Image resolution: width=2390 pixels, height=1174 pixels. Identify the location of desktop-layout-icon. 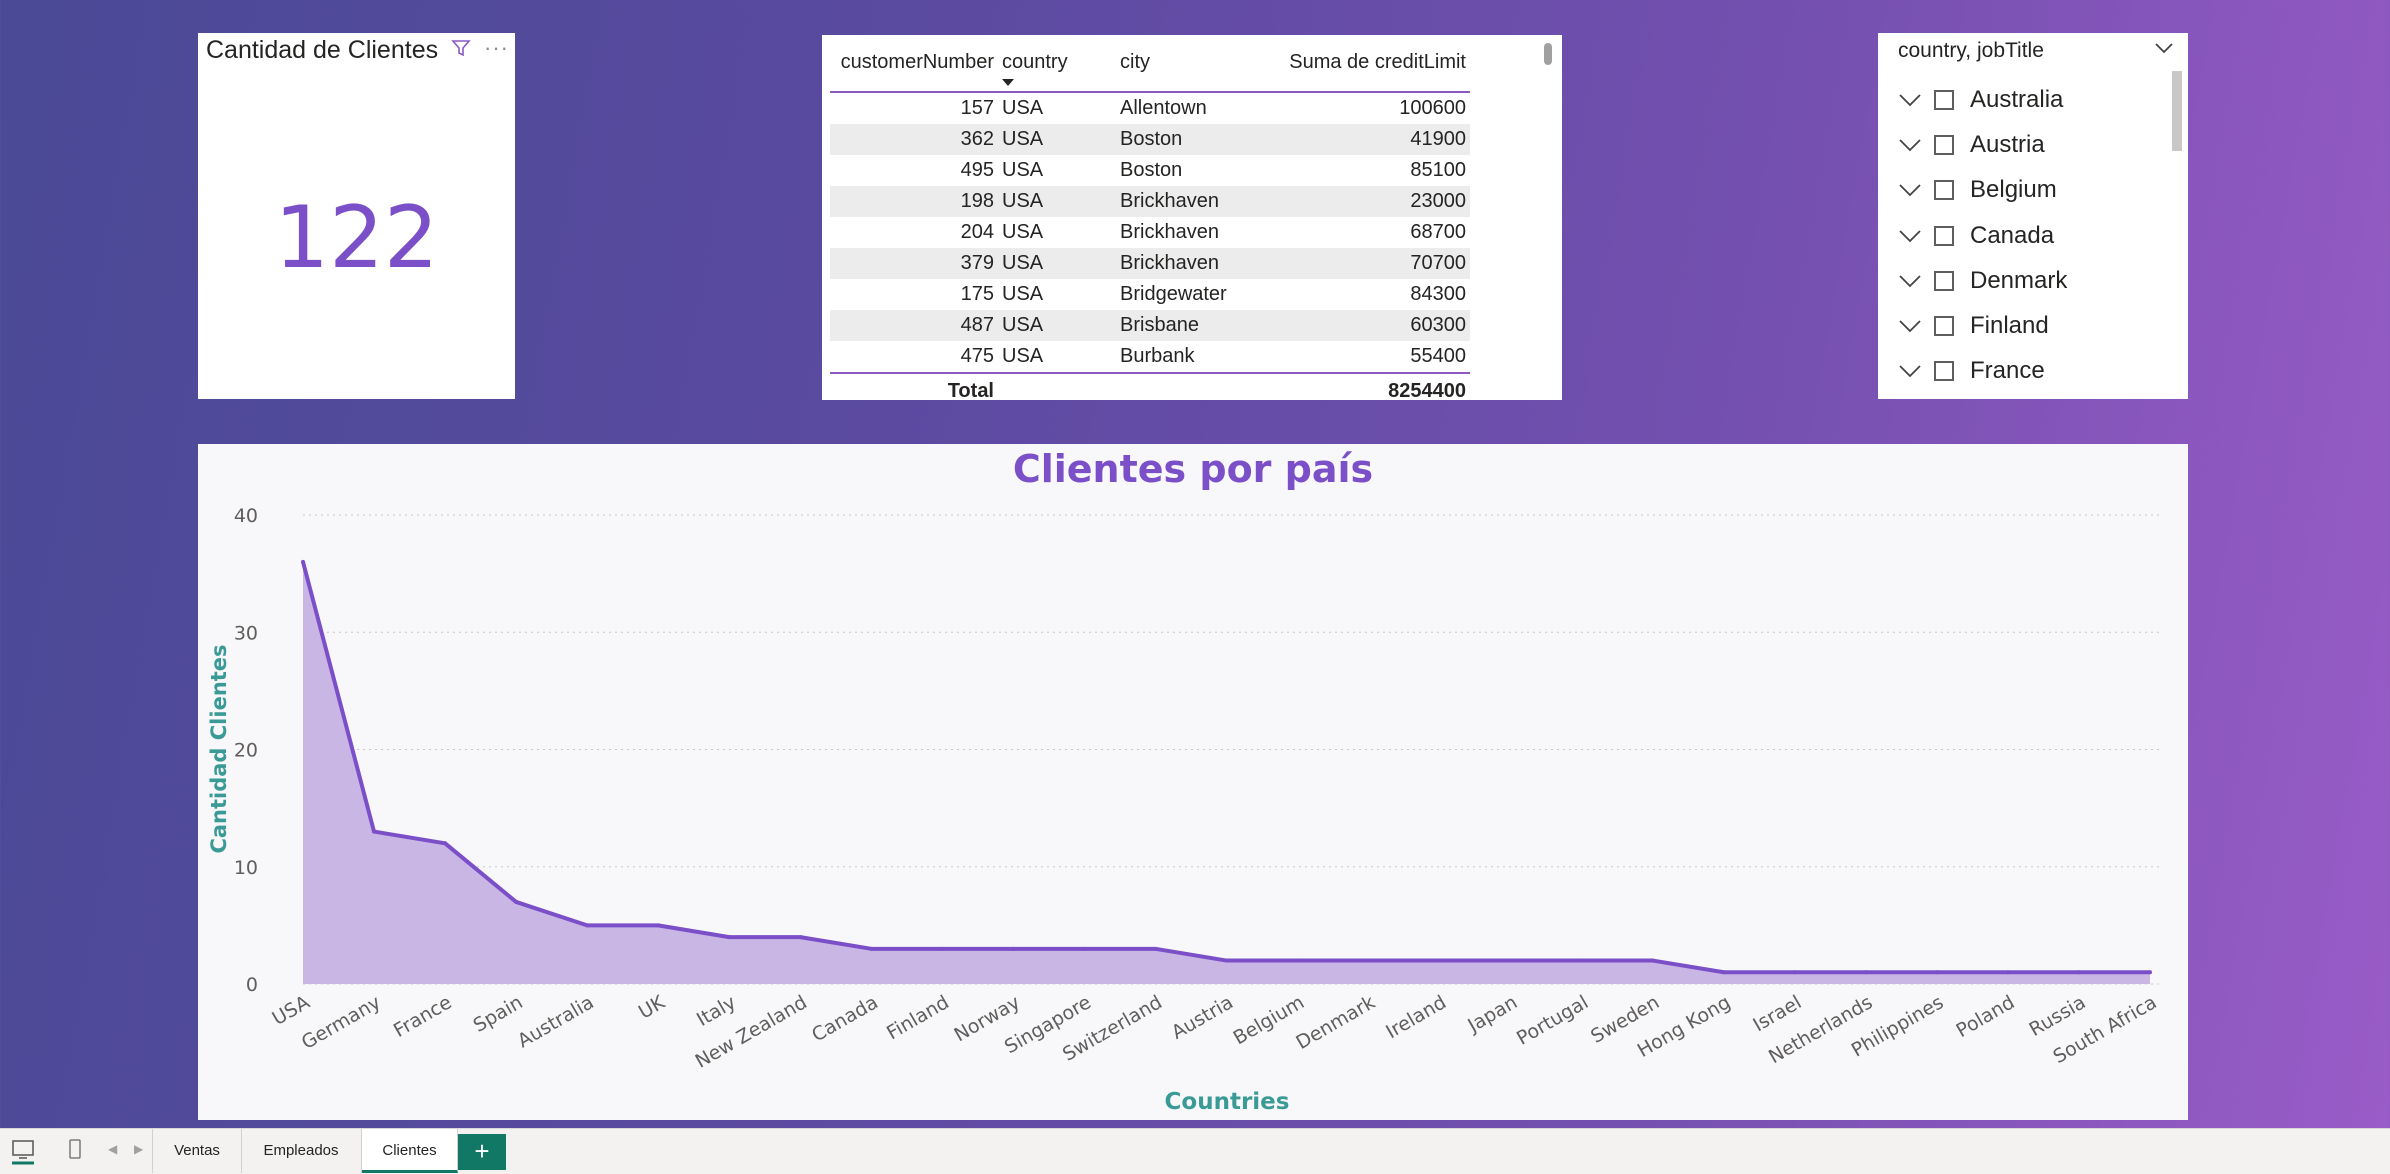
(23, 1151).